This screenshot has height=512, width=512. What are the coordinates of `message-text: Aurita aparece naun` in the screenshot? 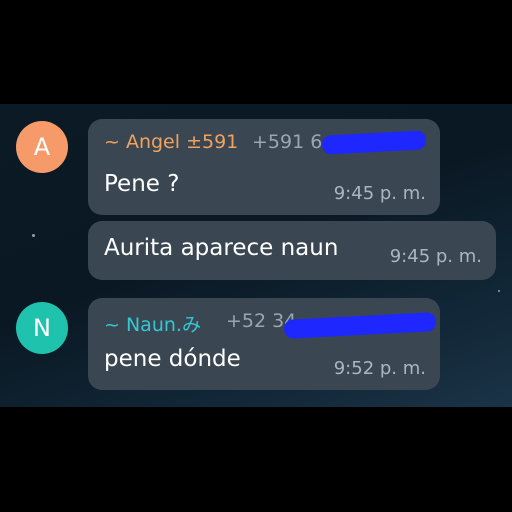 It's located at (221, 248).